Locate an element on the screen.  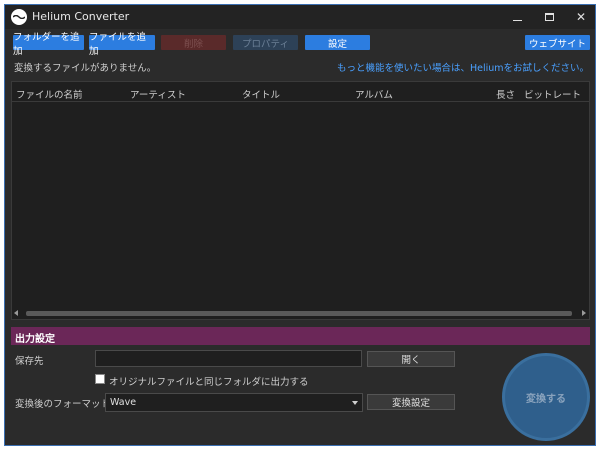
helium-logo-icon is located at coordinates (19, 17).